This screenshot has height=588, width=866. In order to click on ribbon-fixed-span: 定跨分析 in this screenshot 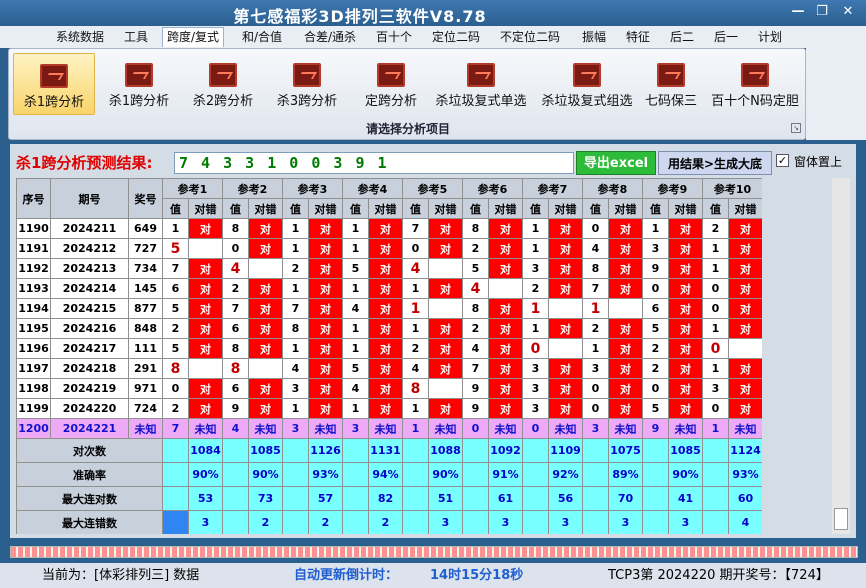, I will do `click(391, 84)`.